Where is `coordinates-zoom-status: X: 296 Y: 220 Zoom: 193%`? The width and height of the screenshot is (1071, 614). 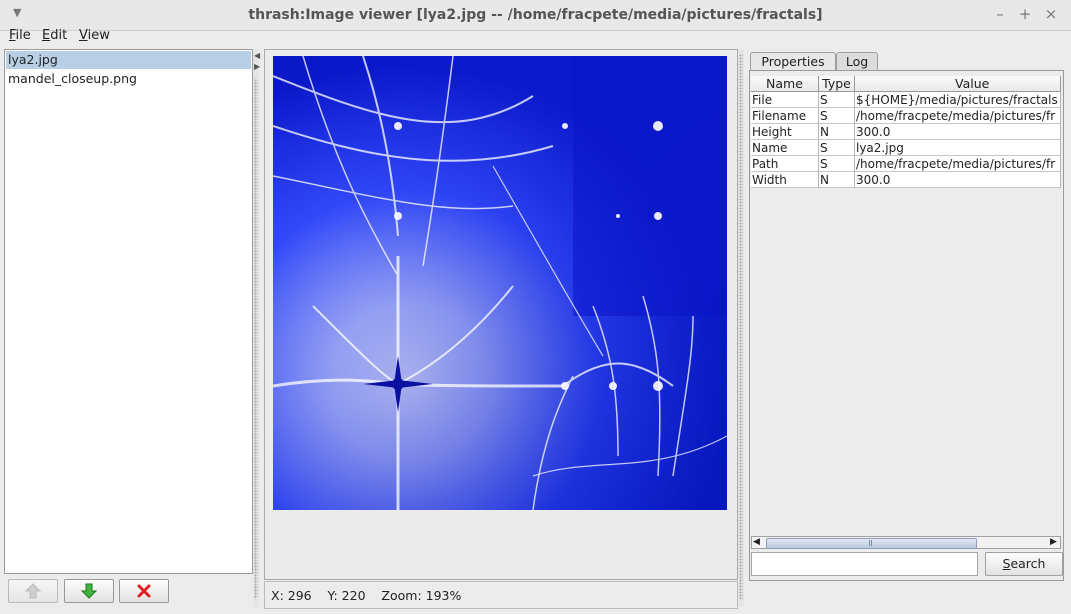 coordinates-zoom-status: X: 296 Y: 220 Zoom: 193% is located at coordinates (366, 595).